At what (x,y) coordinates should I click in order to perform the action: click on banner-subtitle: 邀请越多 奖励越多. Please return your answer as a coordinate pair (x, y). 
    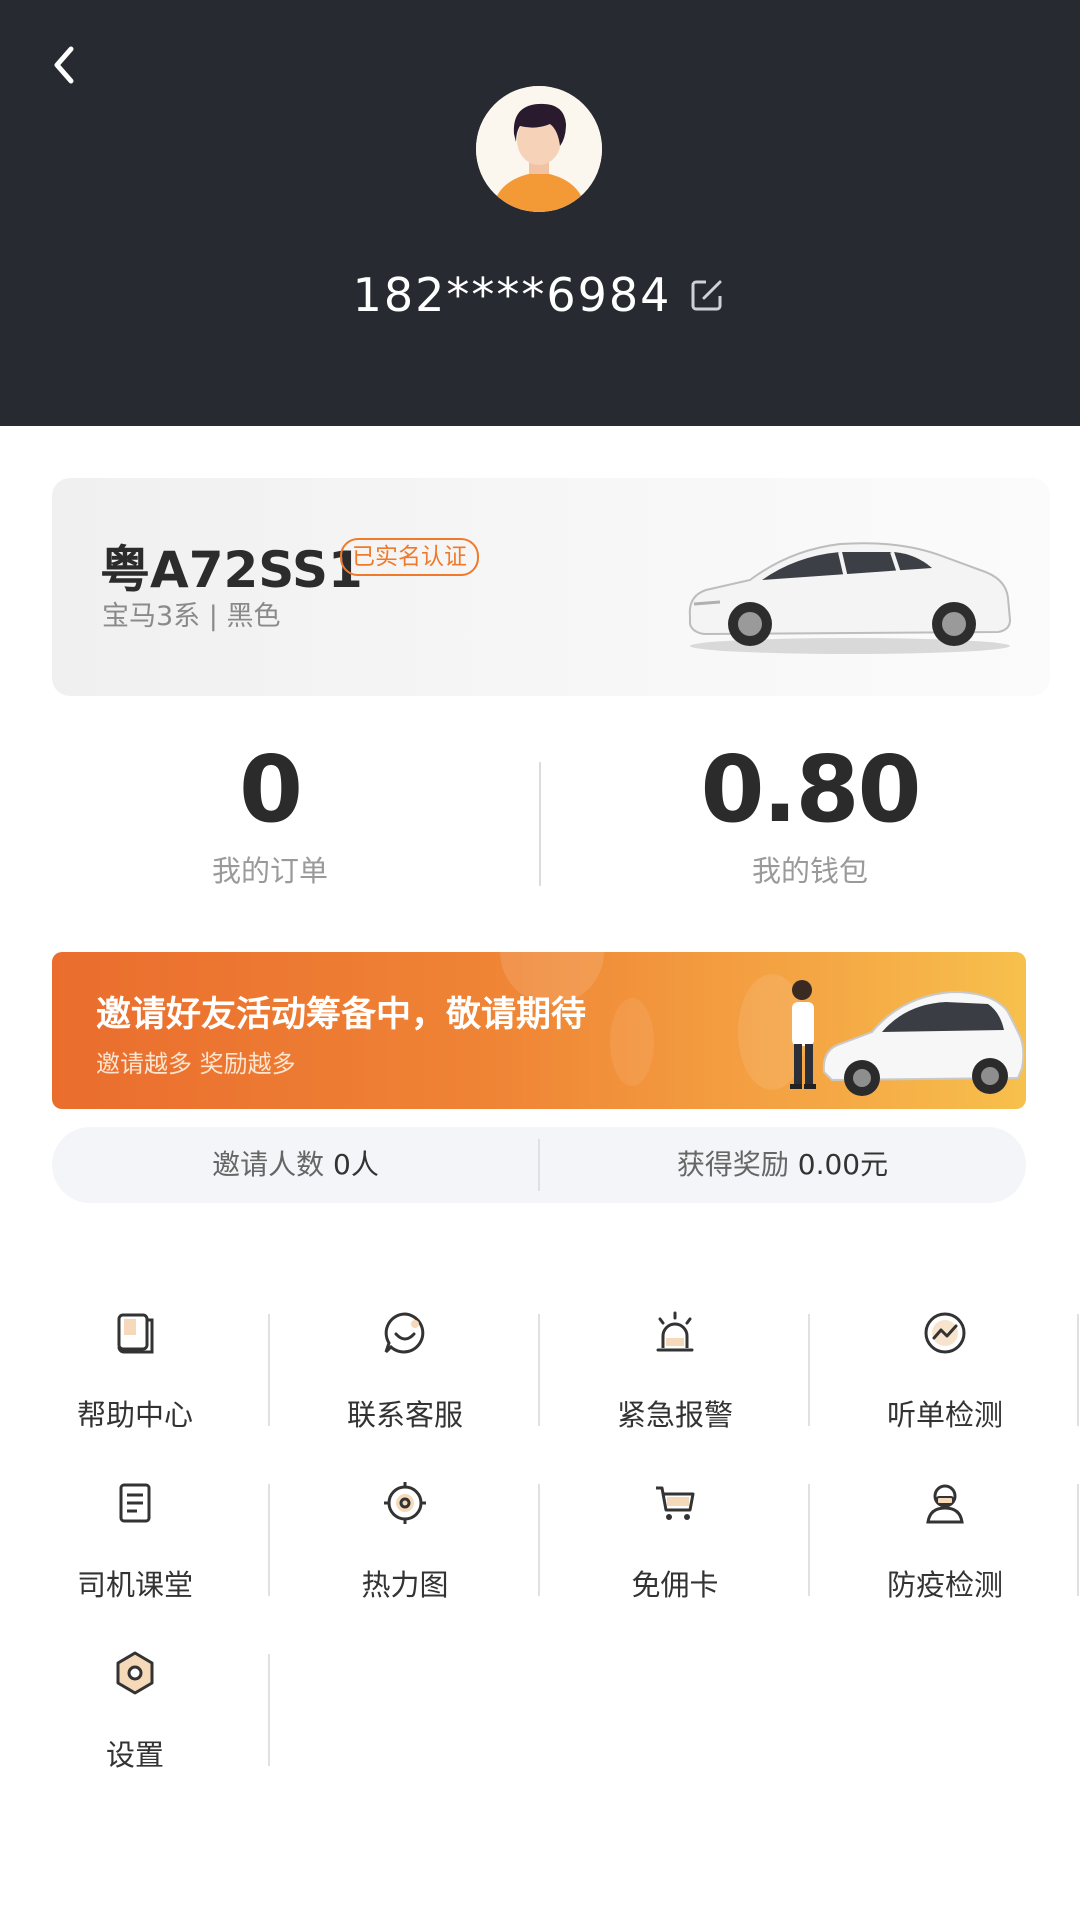
    Looking at the image, I should click on (196, 1064).